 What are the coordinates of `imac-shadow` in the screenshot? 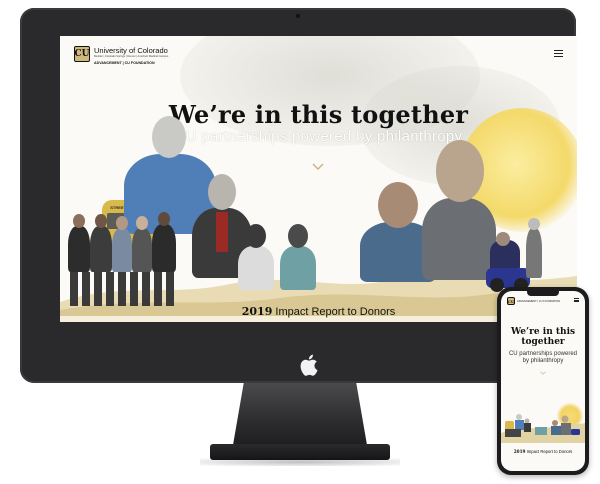 It's located at (300, 462).